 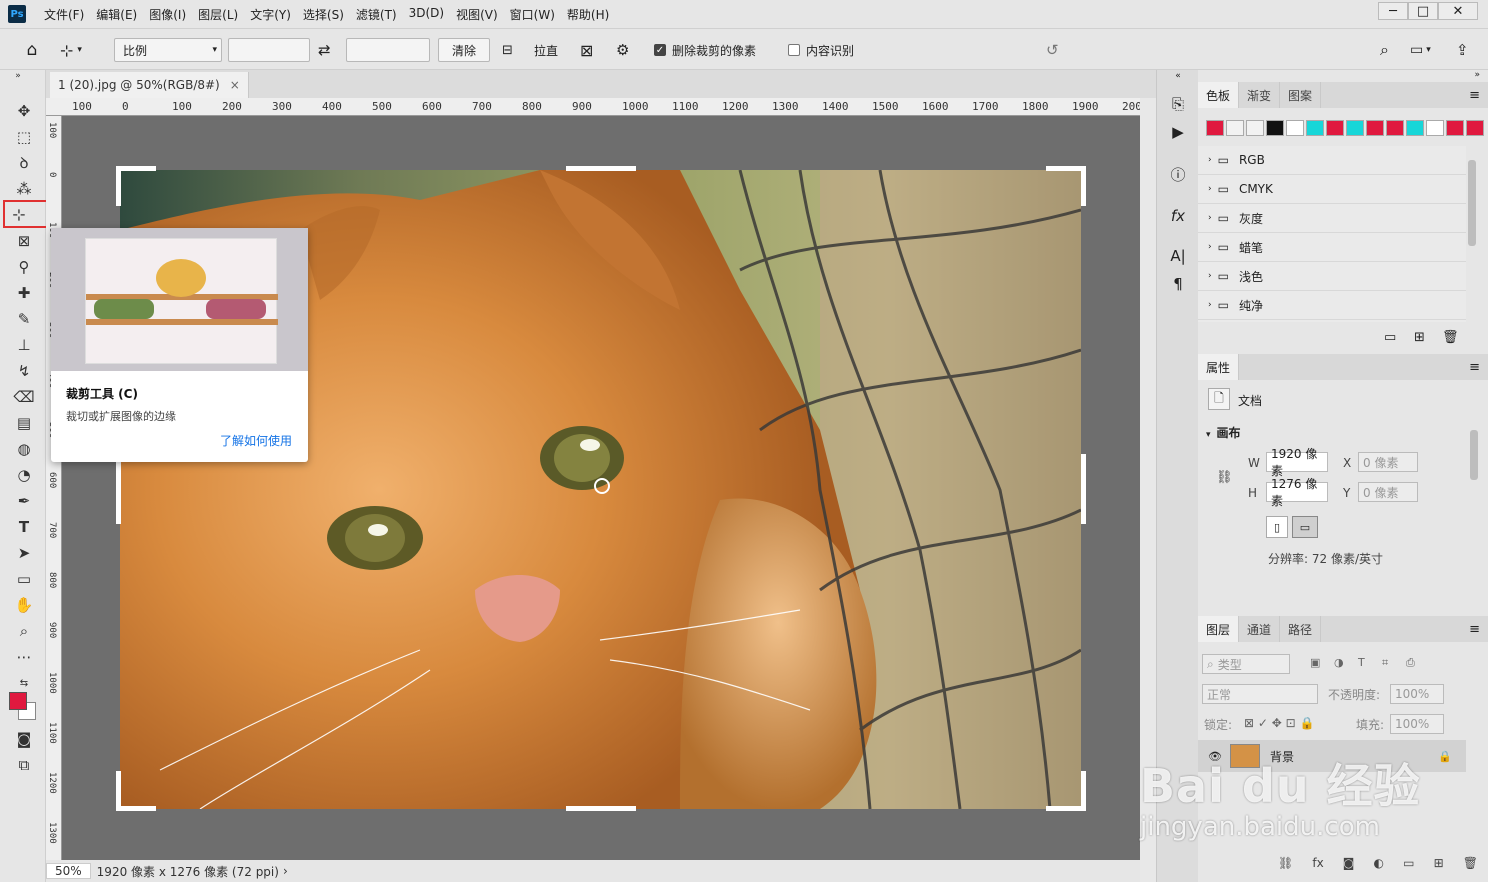 I want to click on crop-handle-bottom, so click(x=601, y=808).